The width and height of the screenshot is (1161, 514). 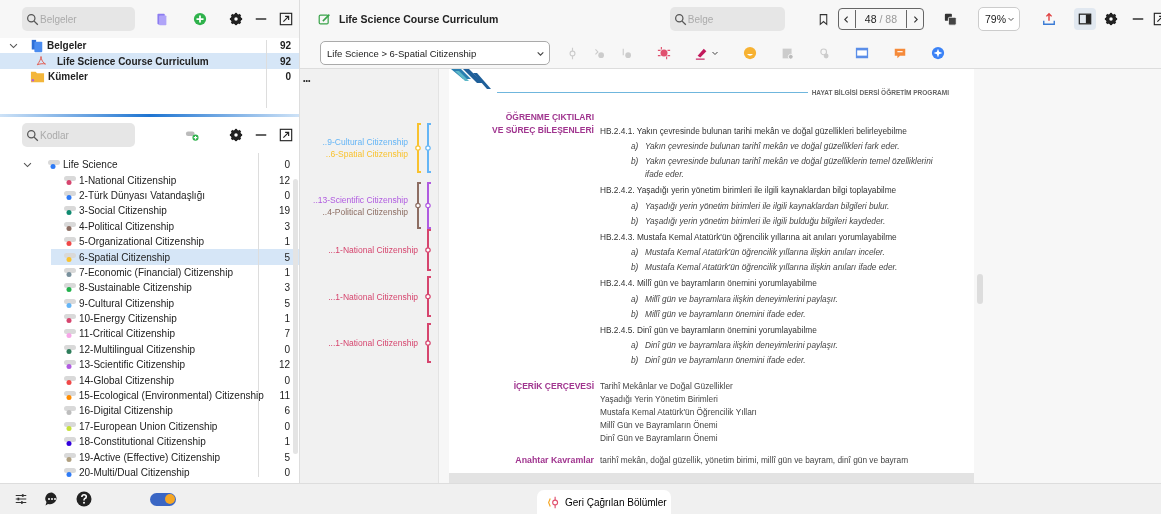 I want to click on code-item: 1-National Citizenship, so click(x=169, y=180).